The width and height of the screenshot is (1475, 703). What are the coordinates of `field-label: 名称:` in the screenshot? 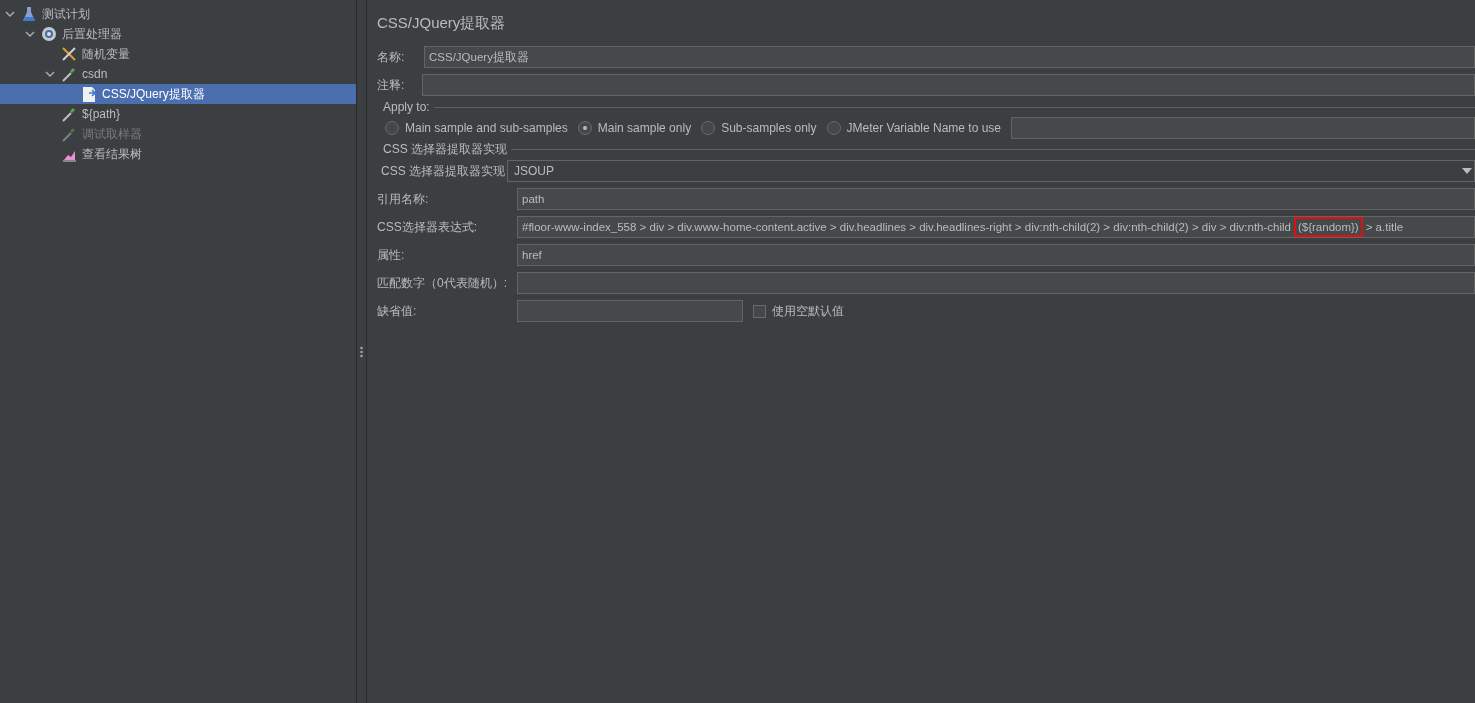 It's located at (391, 57).